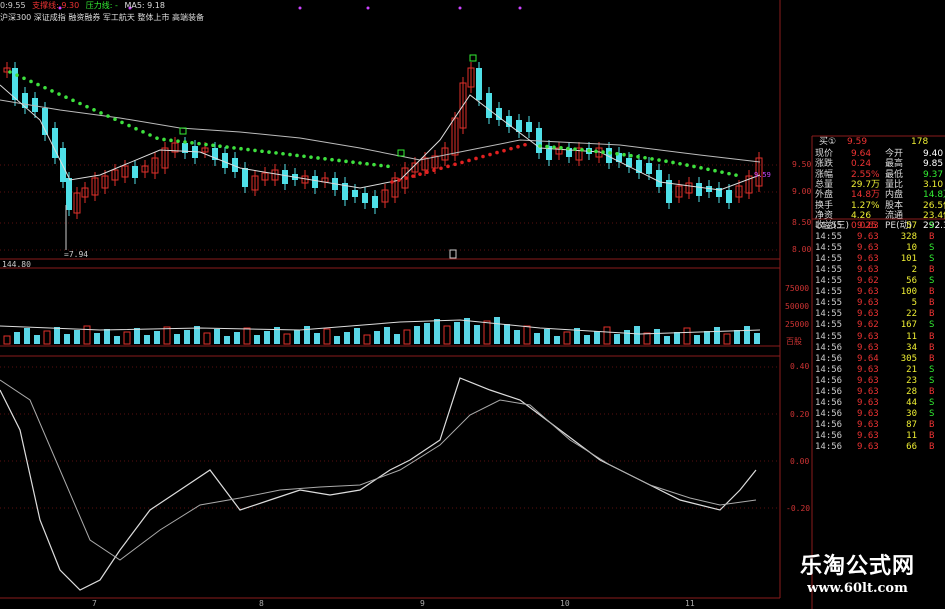 The width and height of the screenshot is (945, 609). I want to click on ma5-label: MA5: 9.18, so click(144, 5).